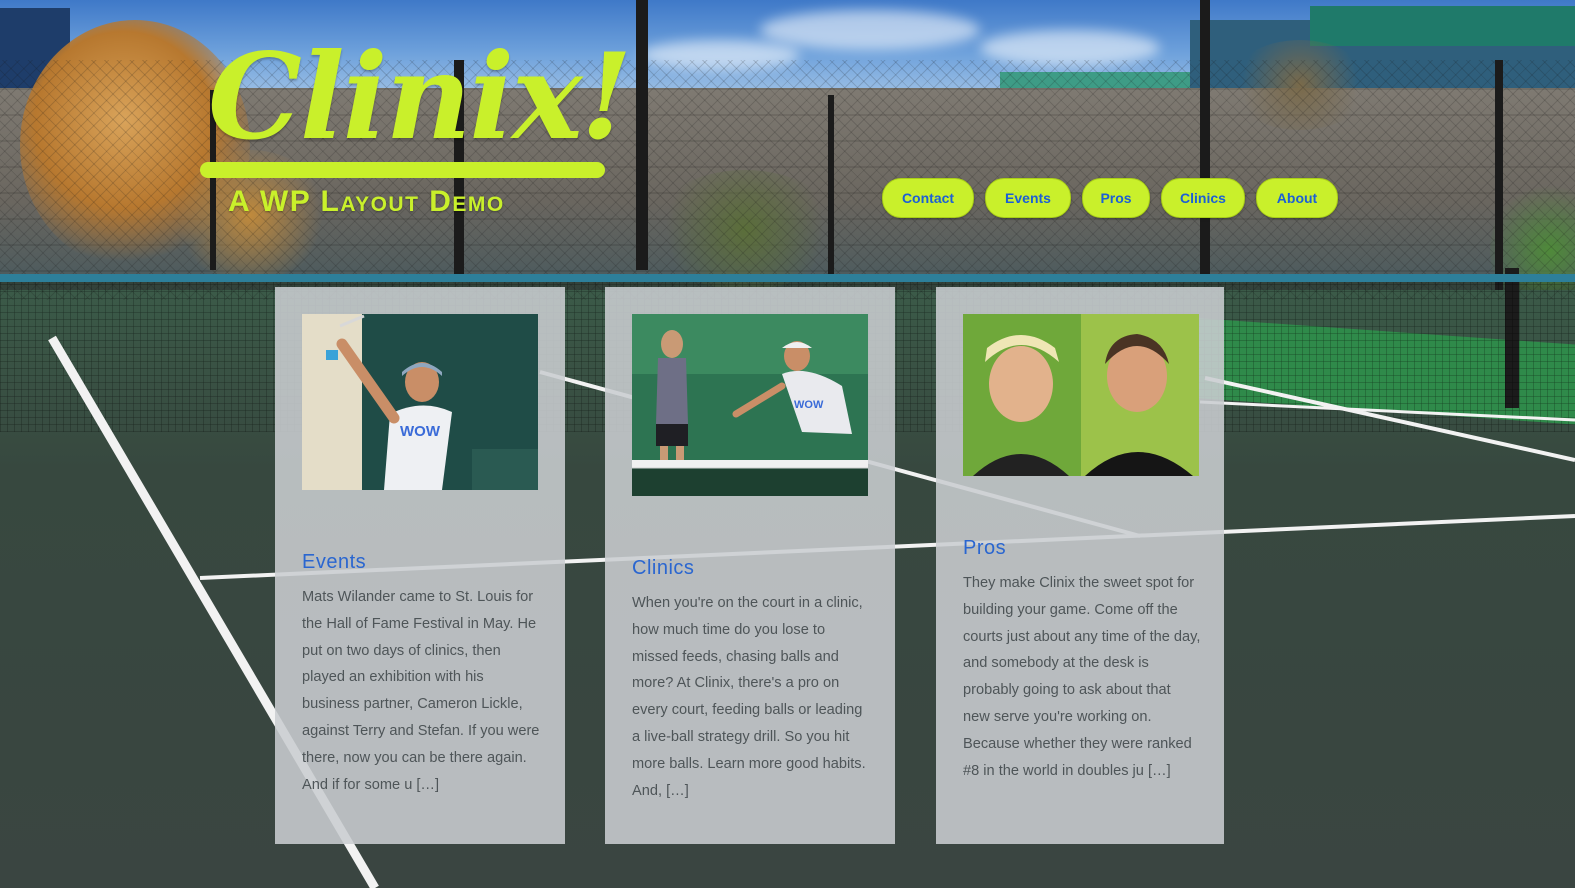 The width and height of the screenshot is (1575, 888). I want to click on player-serving-illustration: WOW, so click(420, 402).